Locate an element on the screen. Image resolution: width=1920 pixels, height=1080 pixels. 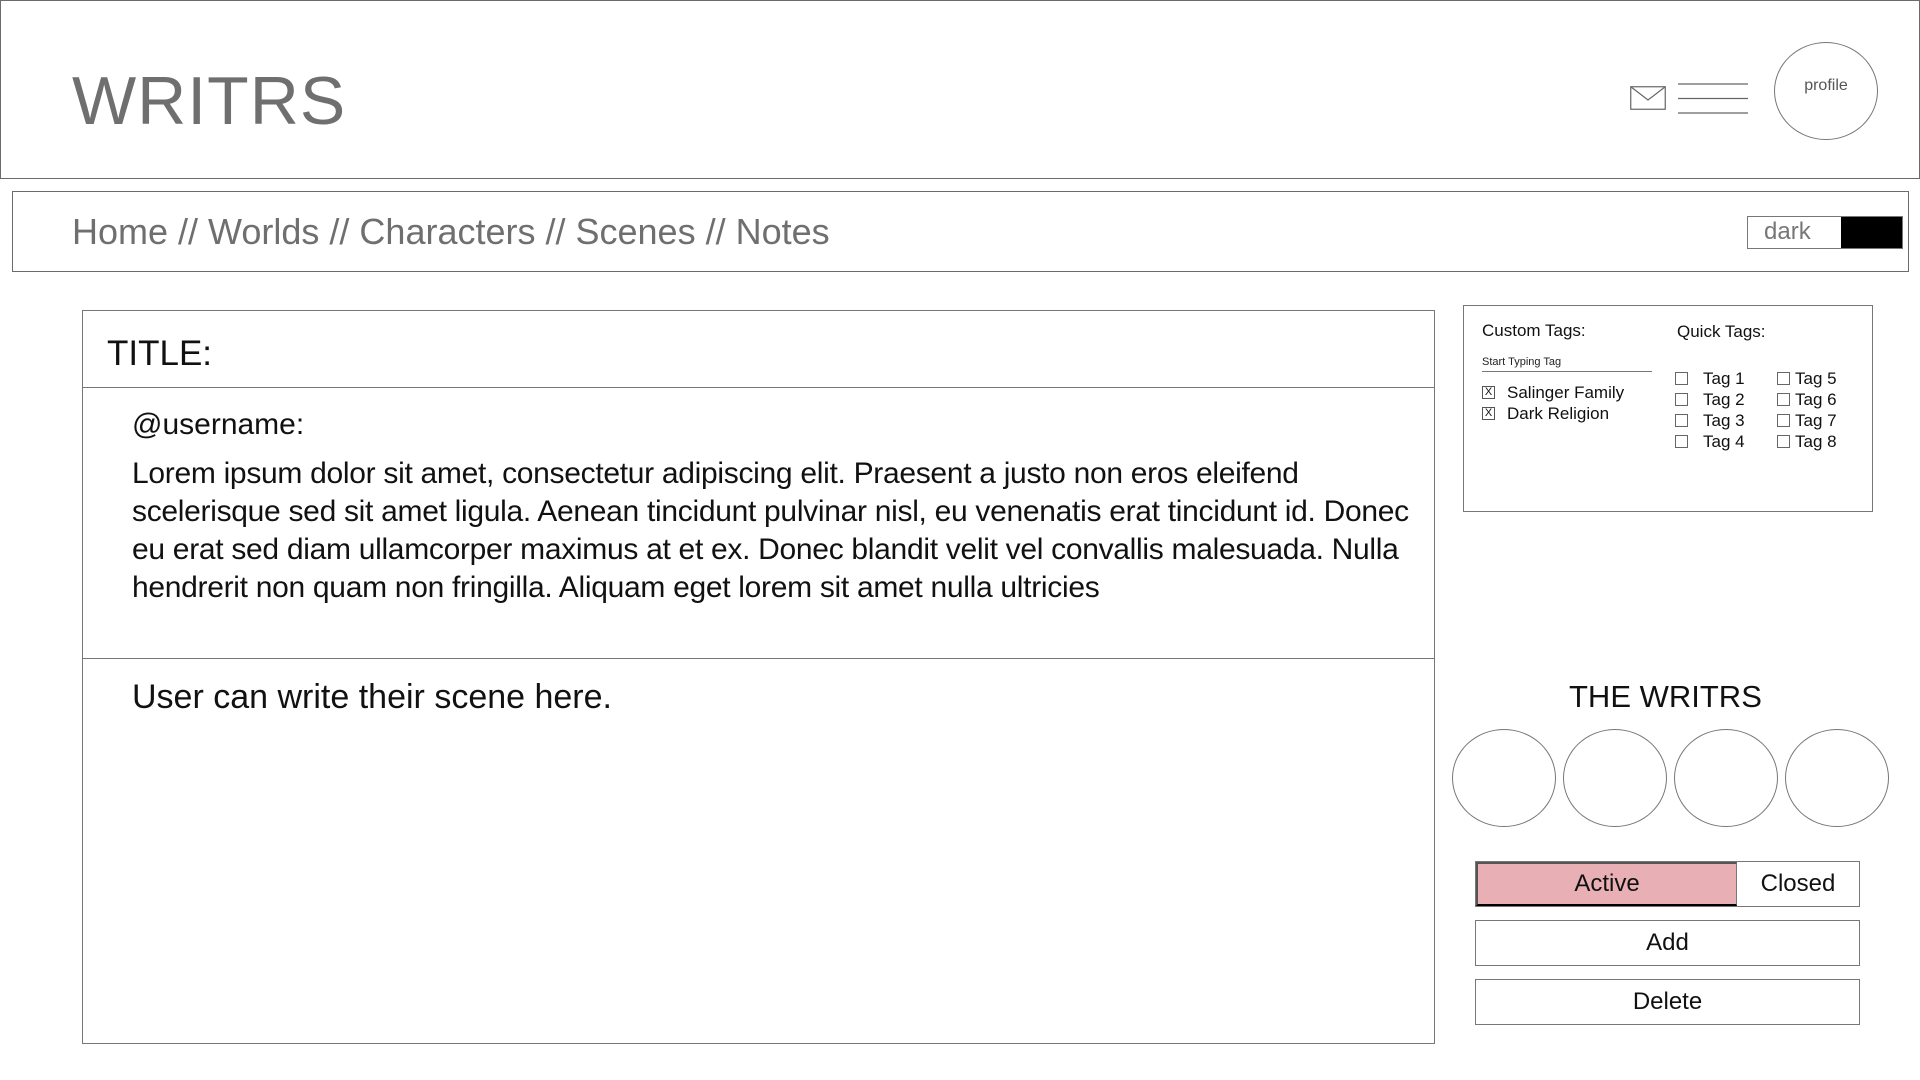
quick-tag-item: Tag 3 is located at coordinates (1710, 420).